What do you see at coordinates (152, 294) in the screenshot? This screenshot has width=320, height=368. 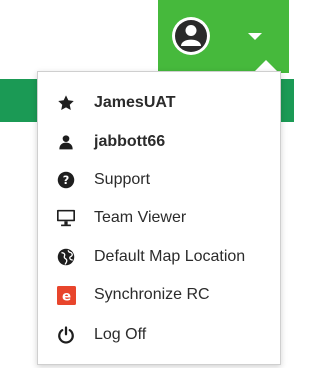 I see `menu-item-label: Synchronize RC` at bounding box center [152, 294].